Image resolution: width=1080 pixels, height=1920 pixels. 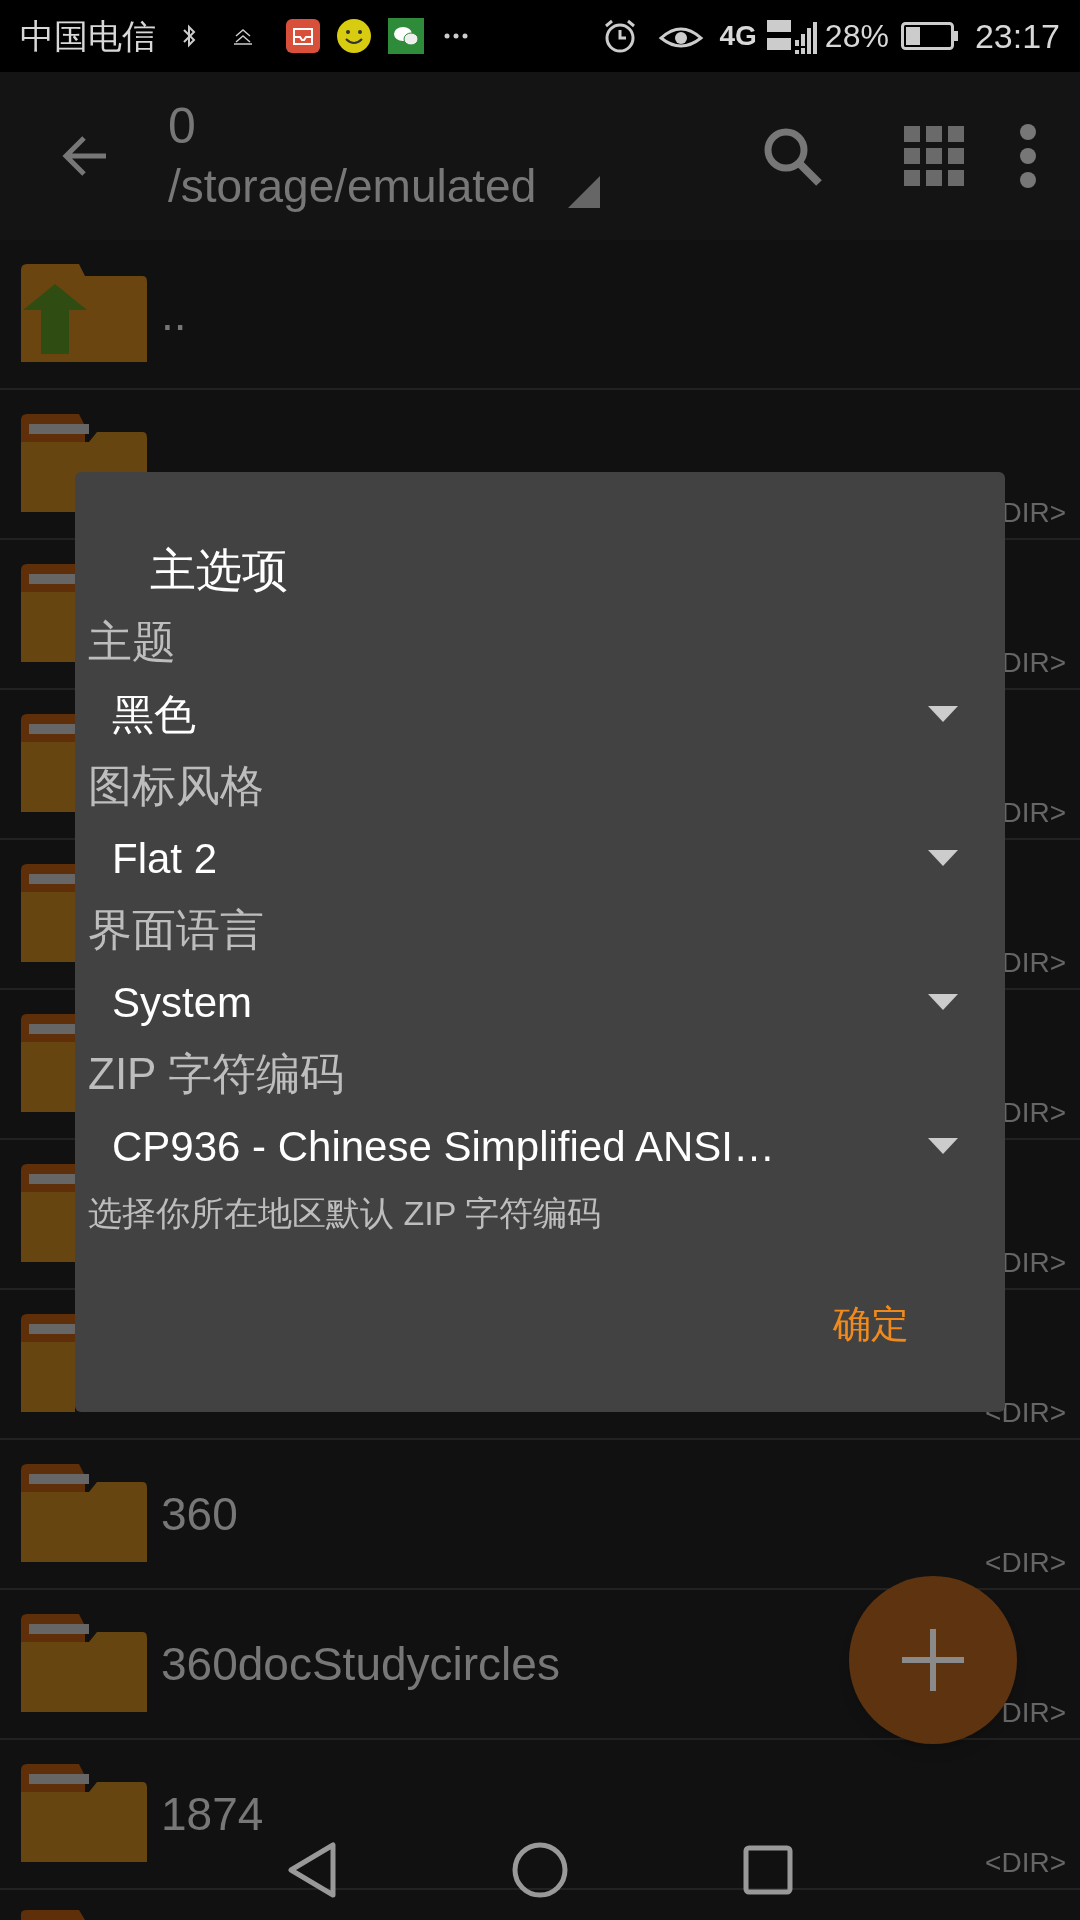 What do you see at coordinates (360, 1664) in the screenshot?
I see `file-name: 360docStudycircles` at bounding box center [360, 1664].